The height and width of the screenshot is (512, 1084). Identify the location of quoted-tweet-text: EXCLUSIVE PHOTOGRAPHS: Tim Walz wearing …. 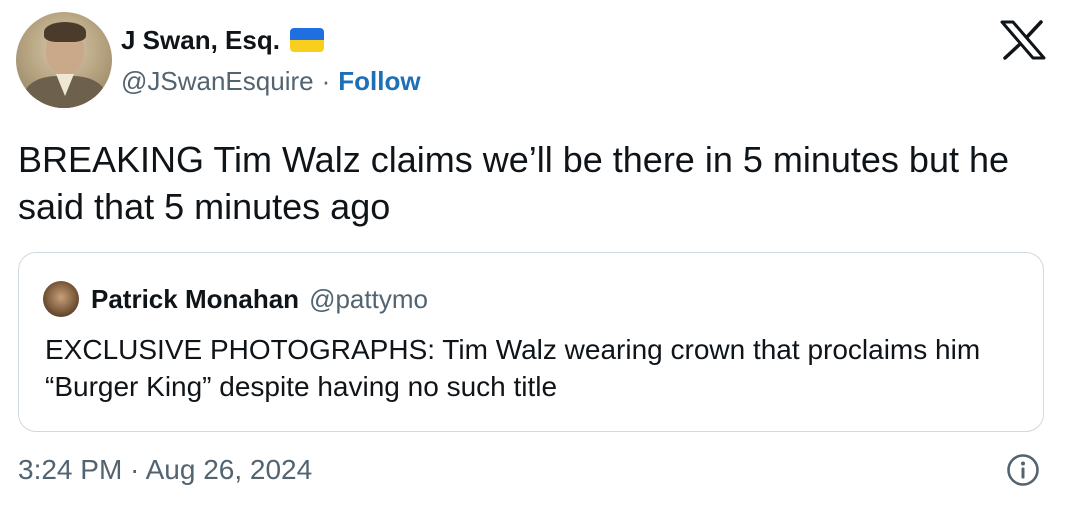
(513, 368).